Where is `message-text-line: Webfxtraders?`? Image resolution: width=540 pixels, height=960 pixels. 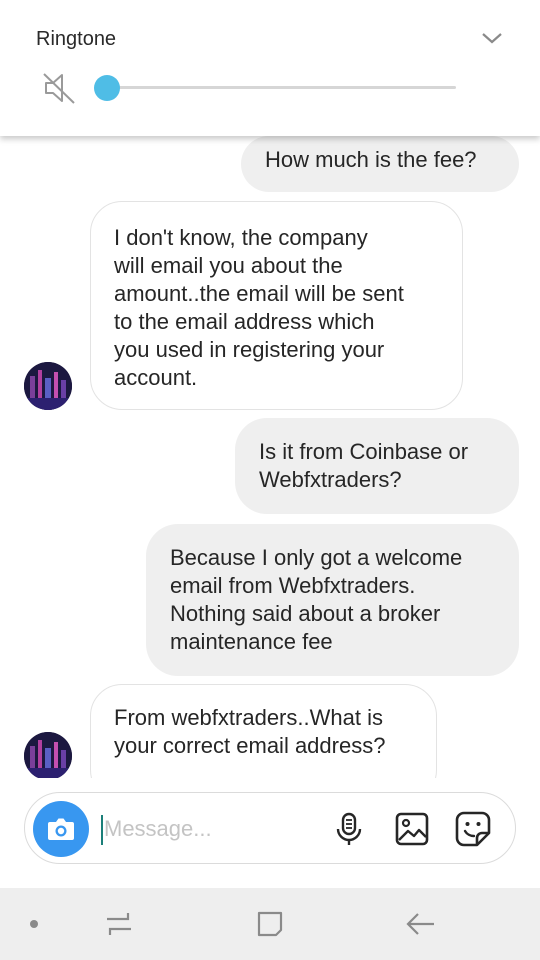
message-text-line: Webfxtraders? is located at coordinates (330, 479).